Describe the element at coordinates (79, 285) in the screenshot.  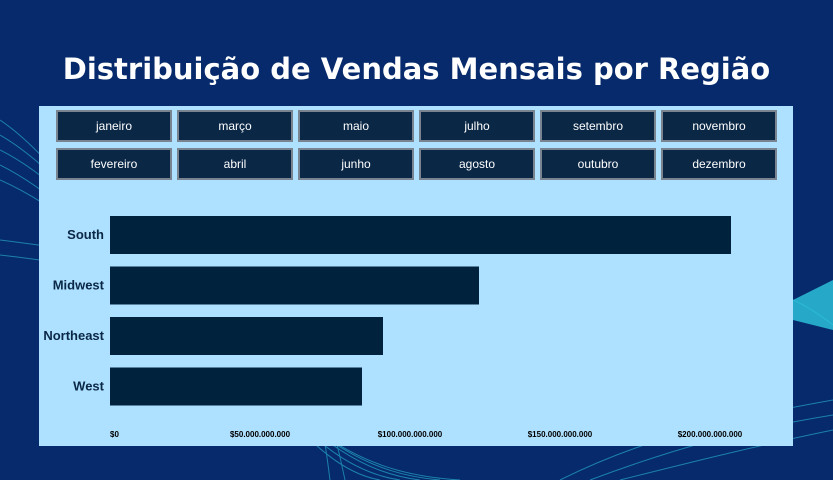
I see `category-label-midwest: Midwest` at that location.